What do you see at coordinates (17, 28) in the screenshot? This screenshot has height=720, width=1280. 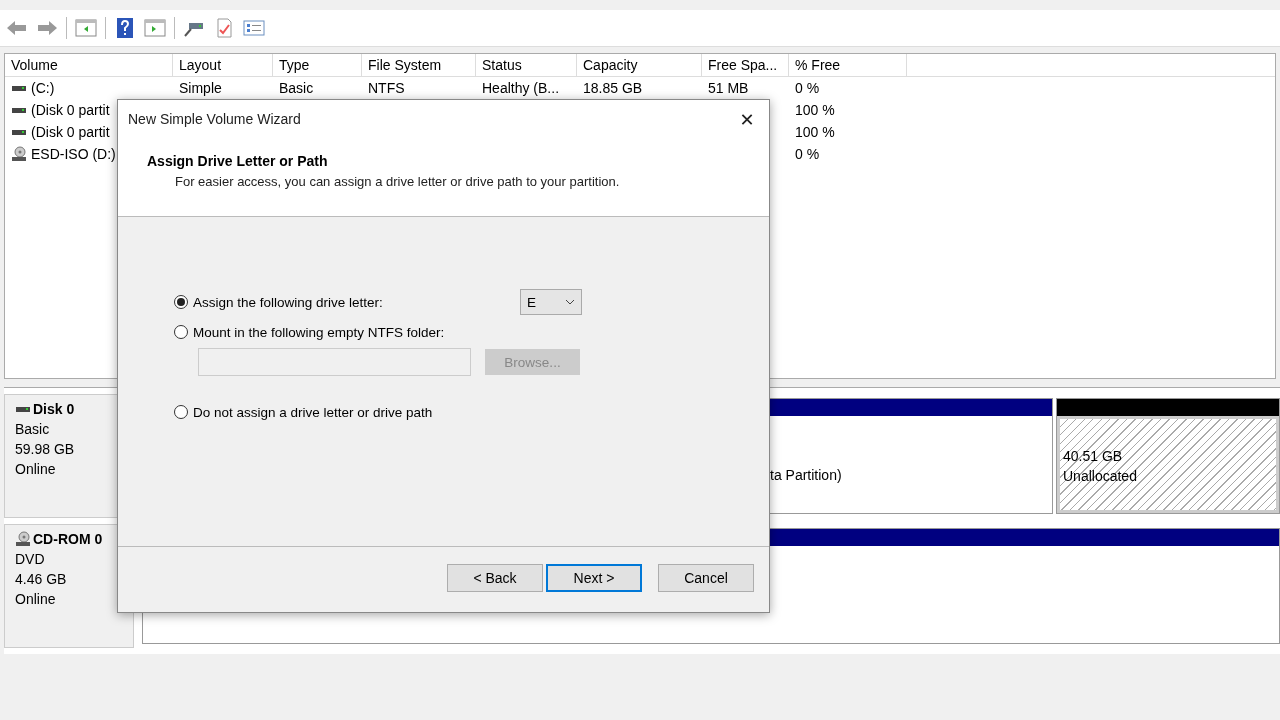 I see `back-icon` at bounding box center [17, 28].